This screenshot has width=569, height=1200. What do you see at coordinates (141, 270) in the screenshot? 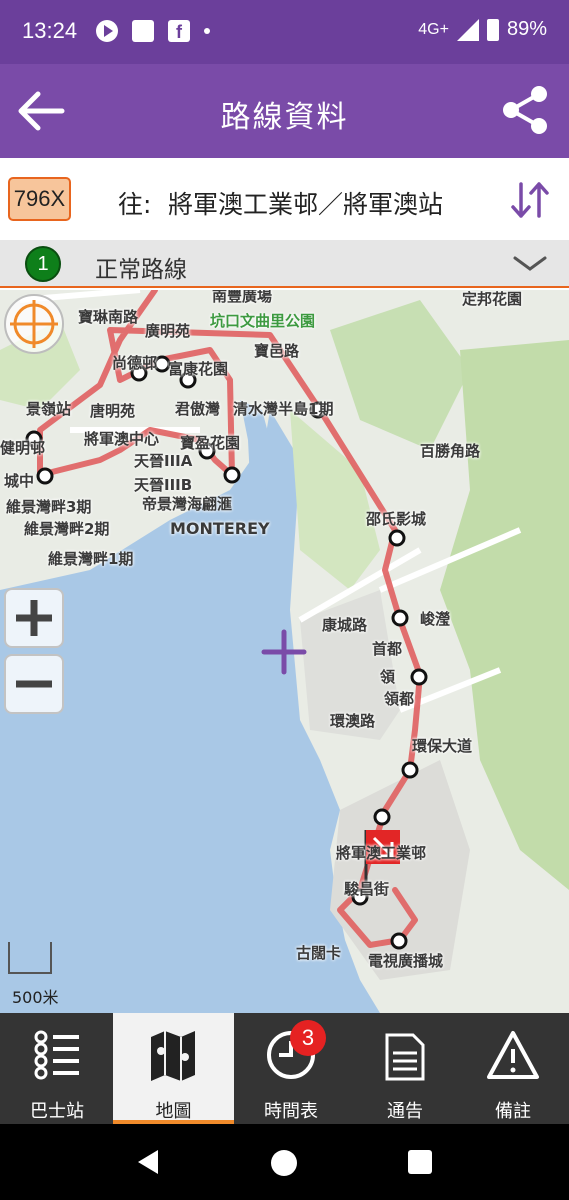
I see `variant-label: 正常路線` at bounding box center [141, 270].